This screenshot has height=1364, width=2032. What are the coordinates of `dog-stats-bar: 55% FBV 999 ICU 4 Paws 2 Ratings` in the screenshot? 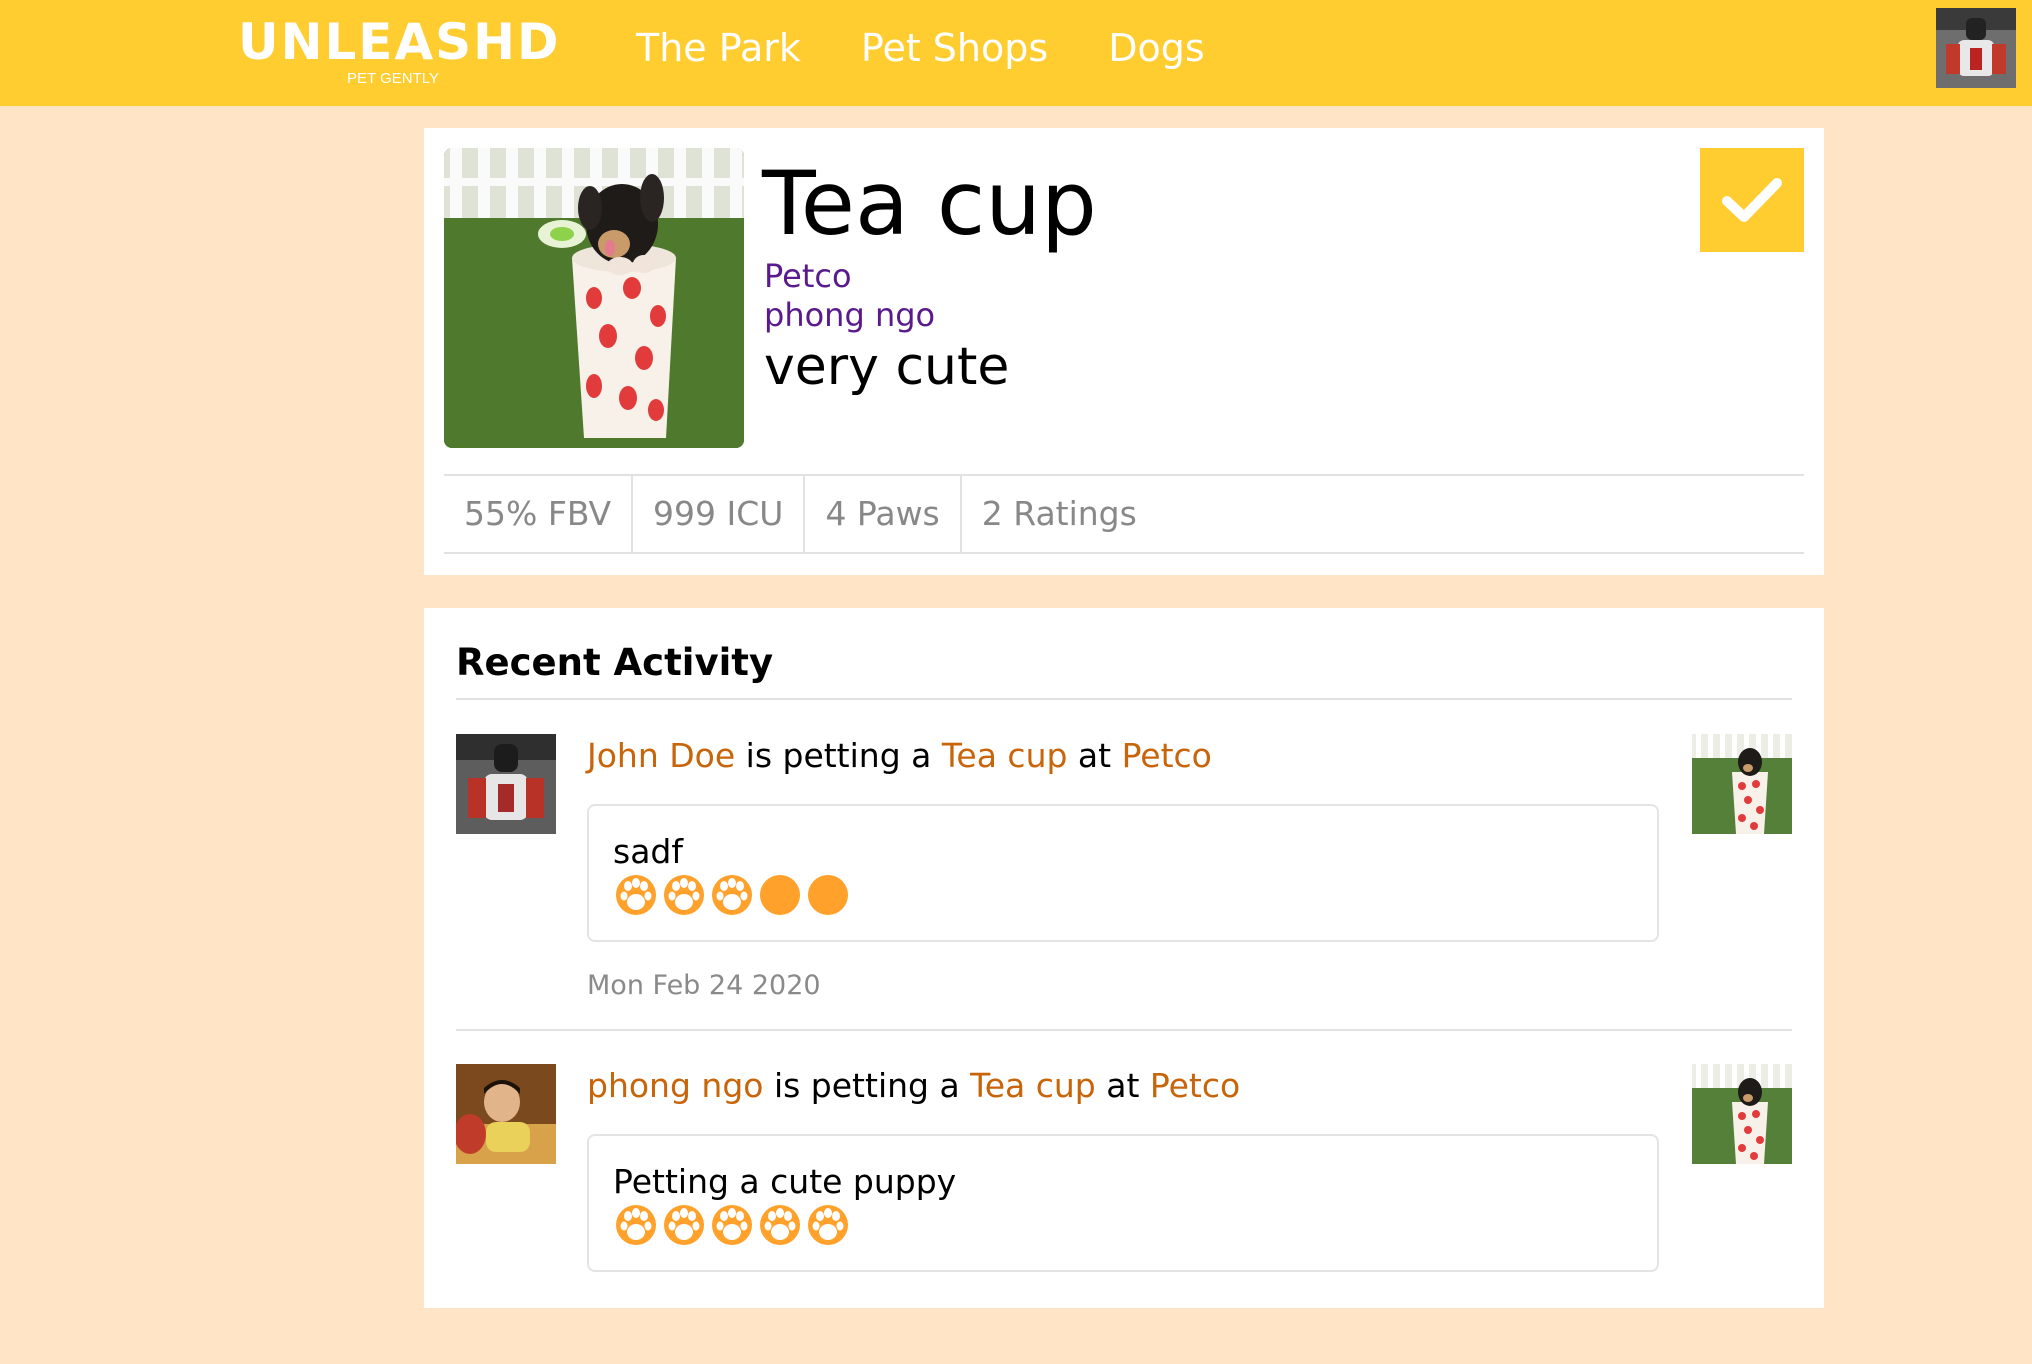 It's located at (1124, 514).